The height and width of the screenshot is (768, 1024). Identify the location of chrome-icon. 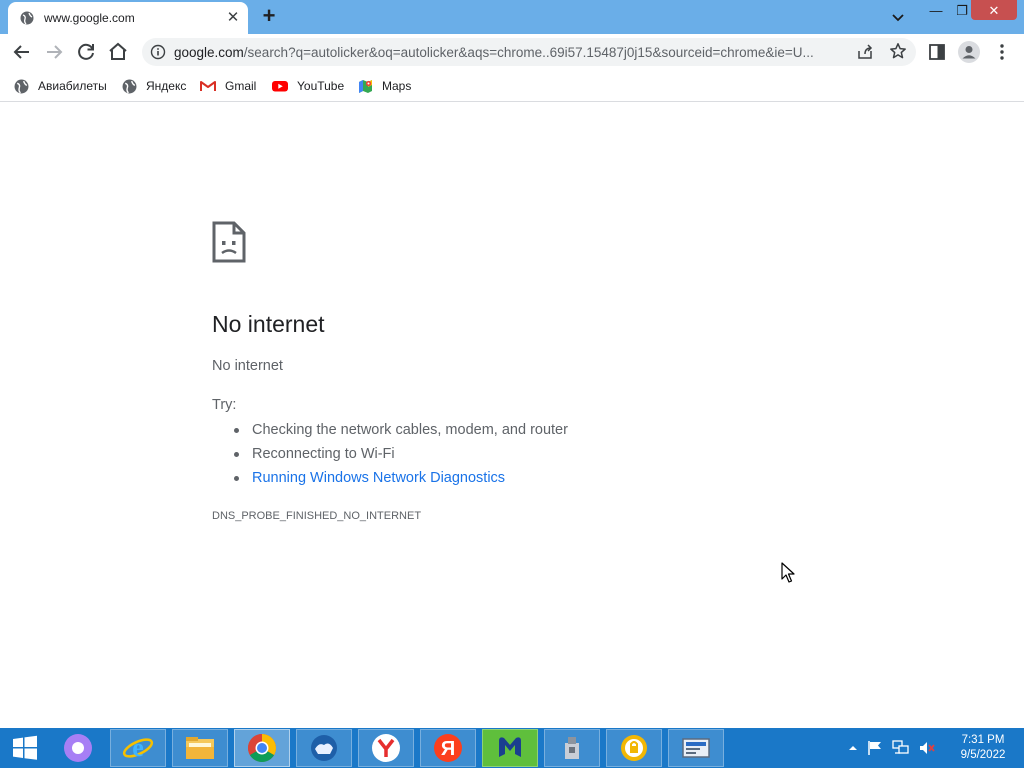
(262, 748).